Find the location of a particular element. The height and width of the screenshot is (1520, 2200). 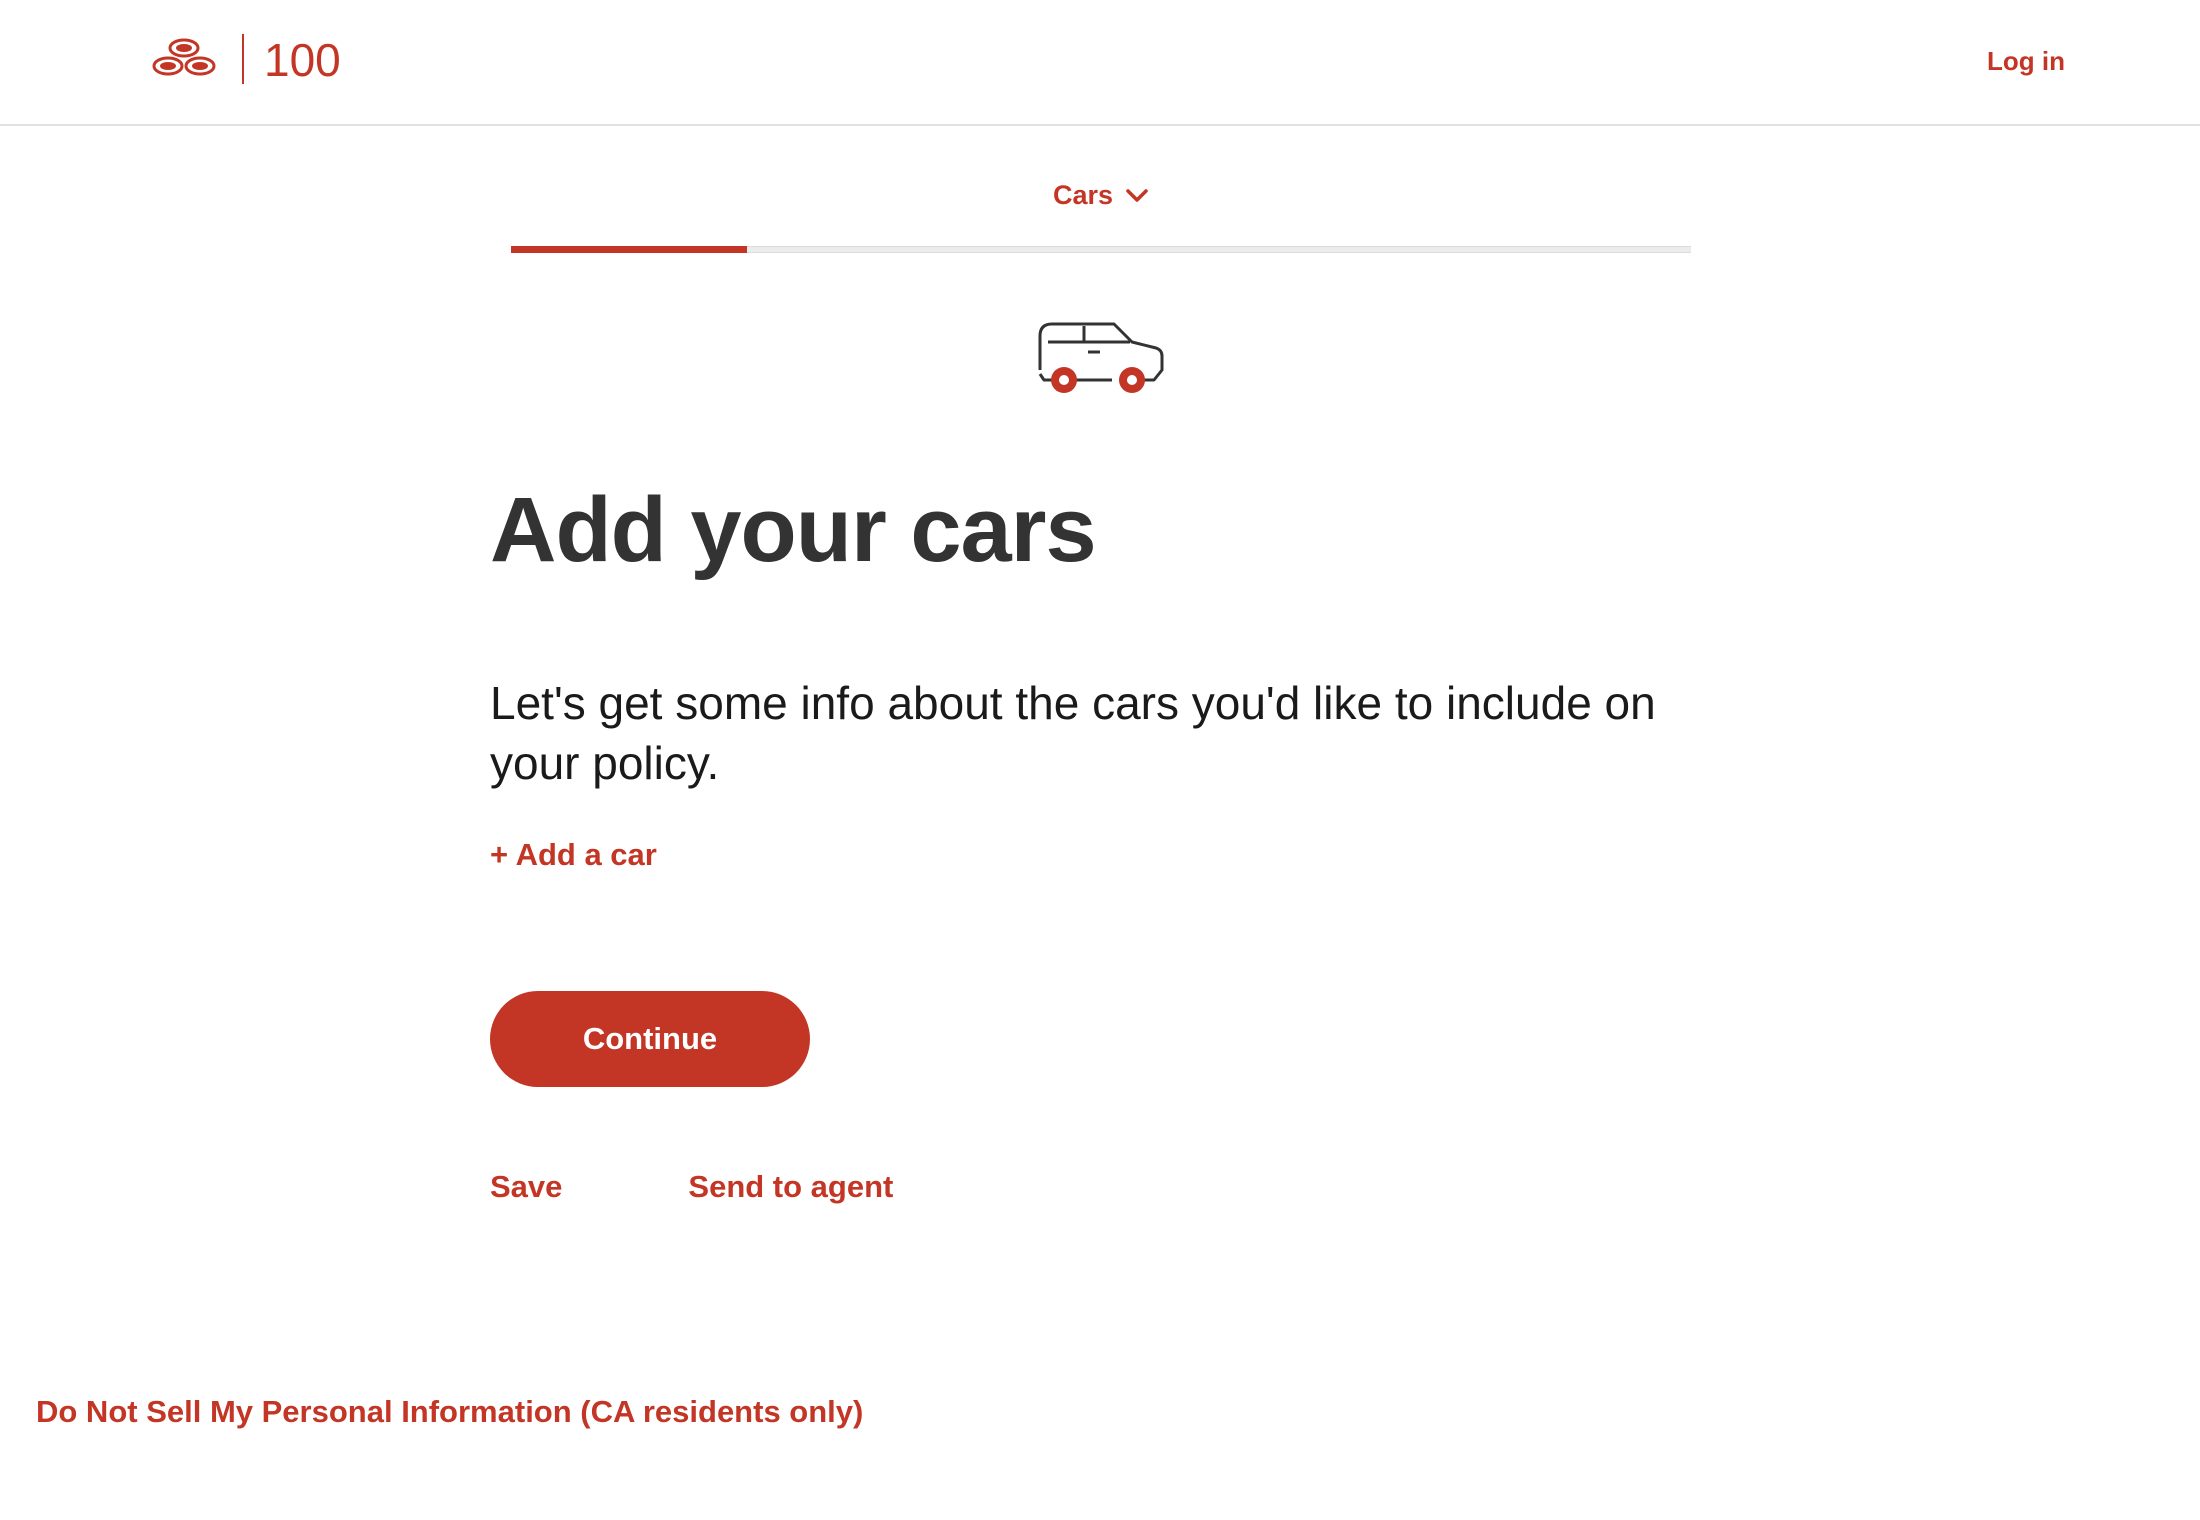

centennial-100-logo: 100 is located at coordinates (302, 59).